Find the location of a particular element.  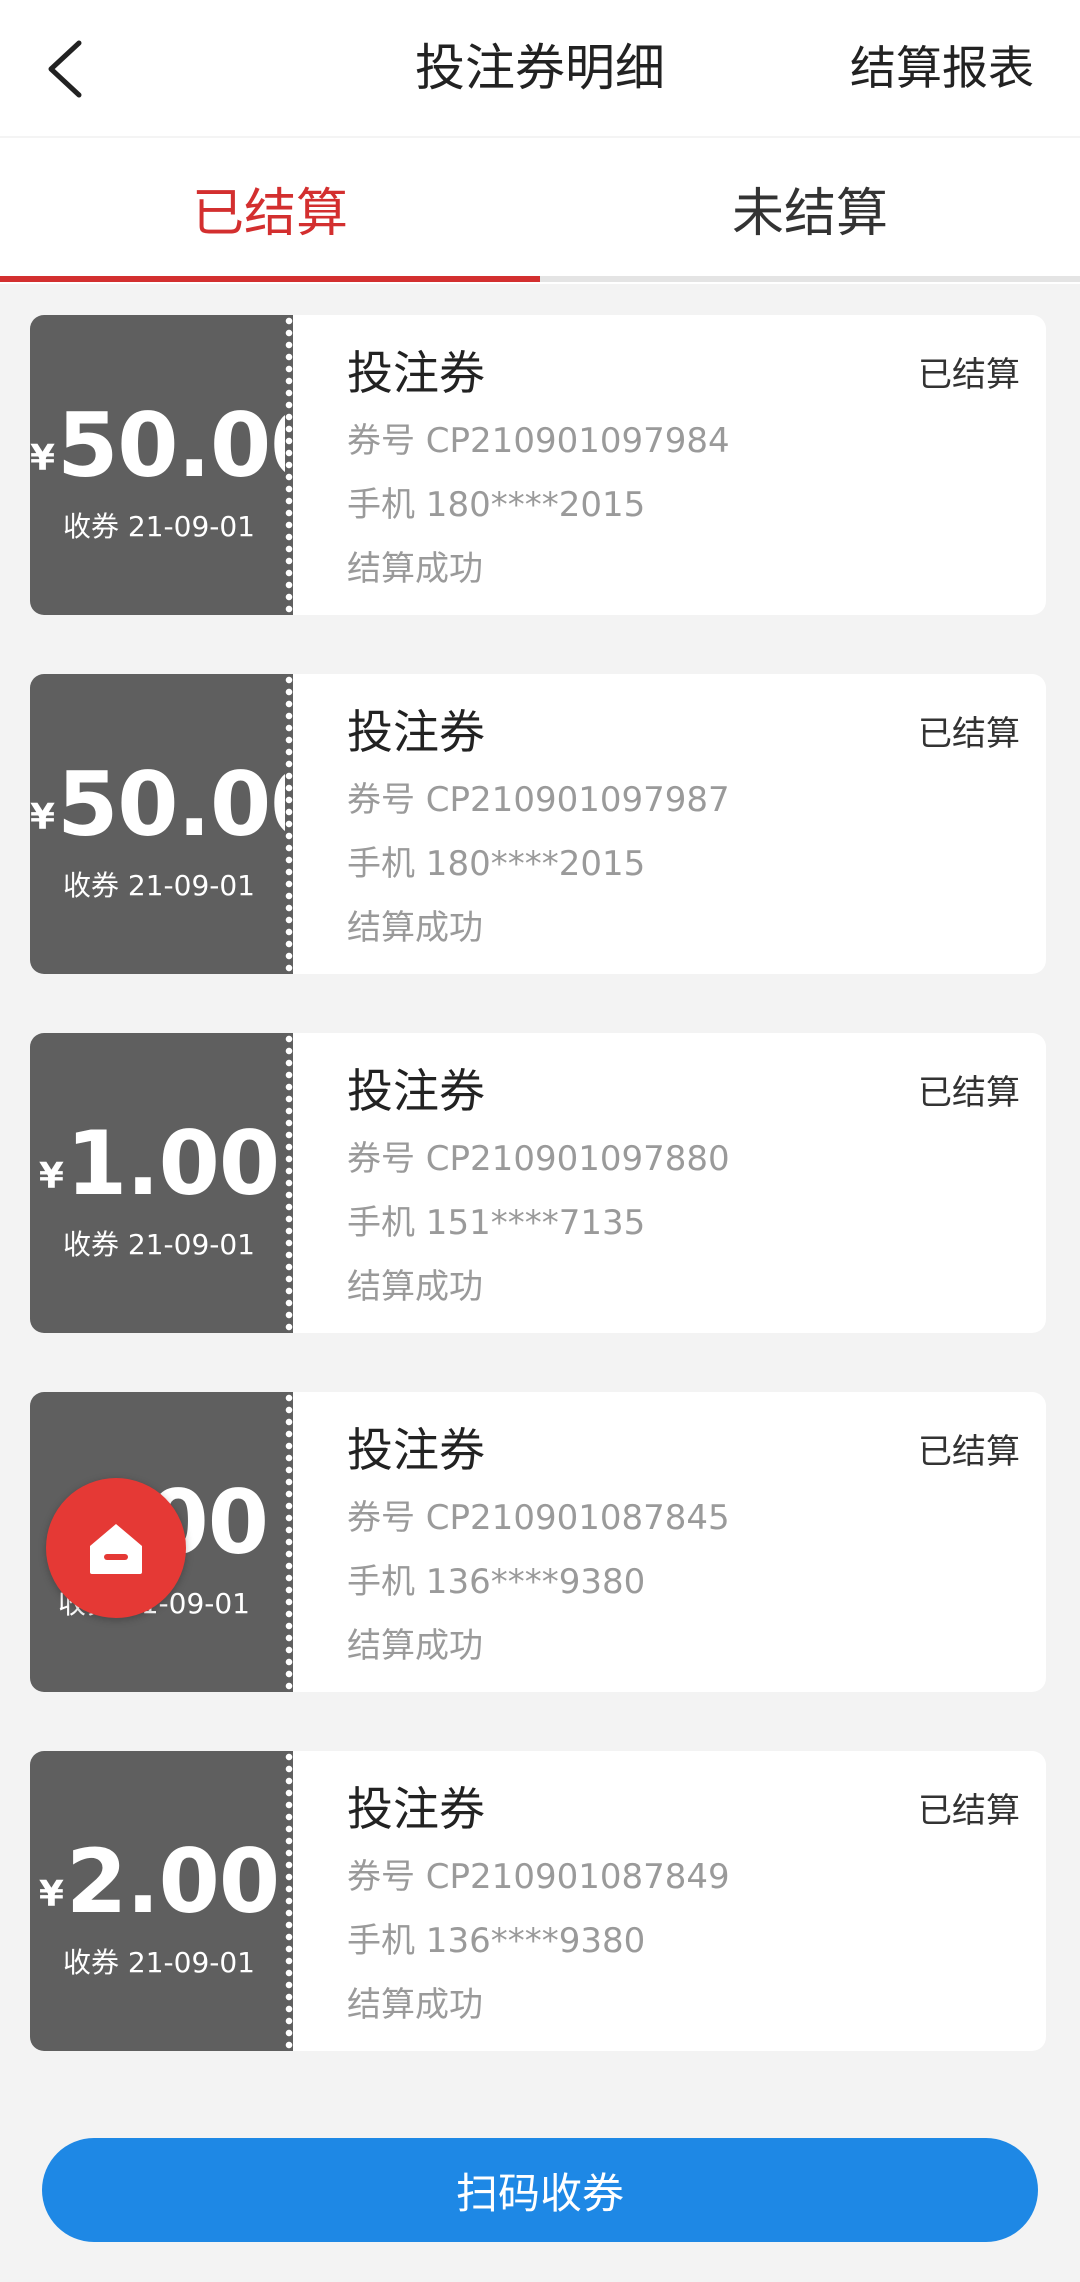

coupon-amount: ¥1.00 is located at coordinates (159, 1164).